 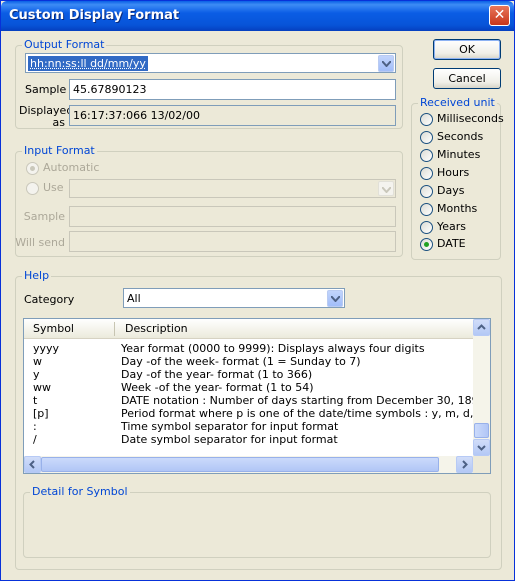 I want to click on vertical-scrollbar, so click(x=481, y=387).